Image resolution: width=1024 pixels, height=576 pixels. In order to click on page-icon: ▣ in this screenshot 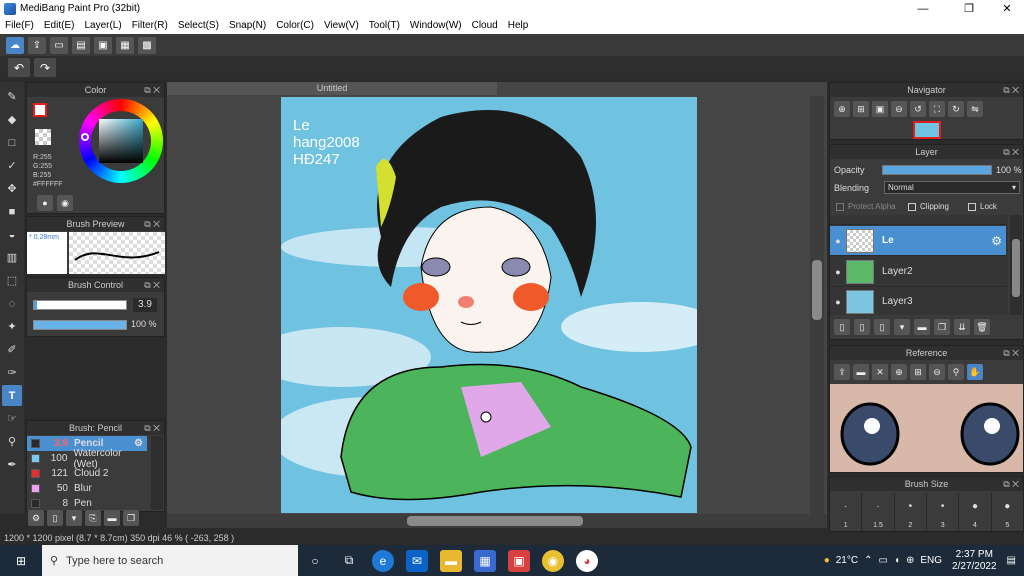, I will do `click(103, 45)`.